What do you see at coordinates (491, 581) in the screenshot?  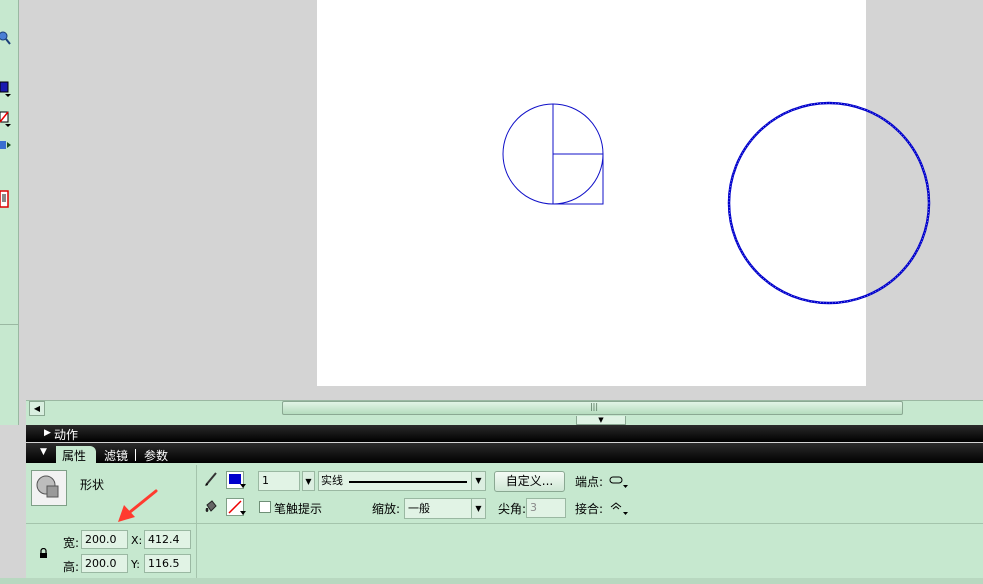 I see `status-strip` at bounding box center [491, 581].